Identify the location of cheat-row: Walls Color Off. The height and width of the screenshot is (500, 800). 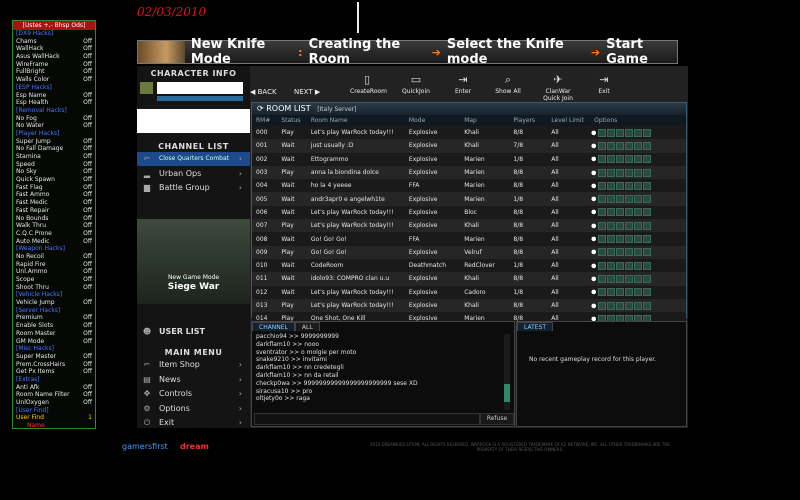
(54, 80).